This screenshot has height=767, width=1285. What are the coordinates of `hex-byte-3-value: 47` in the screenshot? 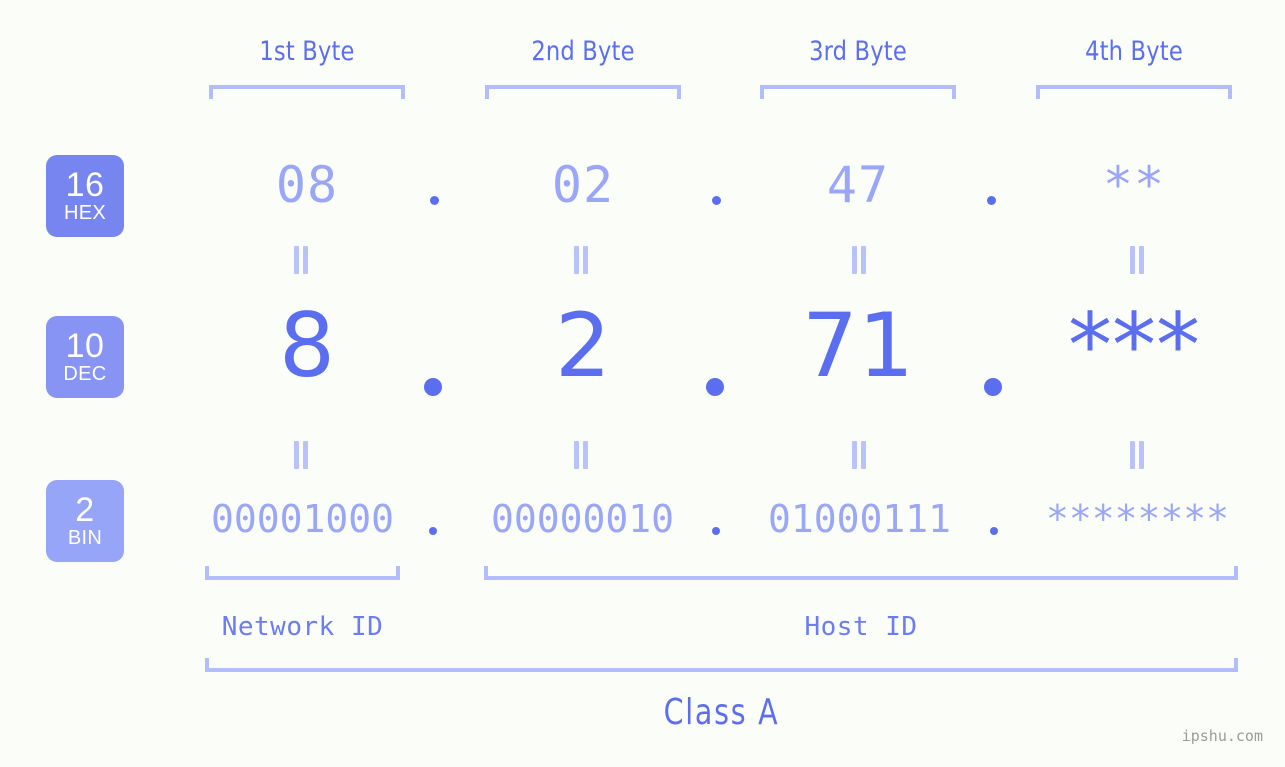 It's located at (858, 185).